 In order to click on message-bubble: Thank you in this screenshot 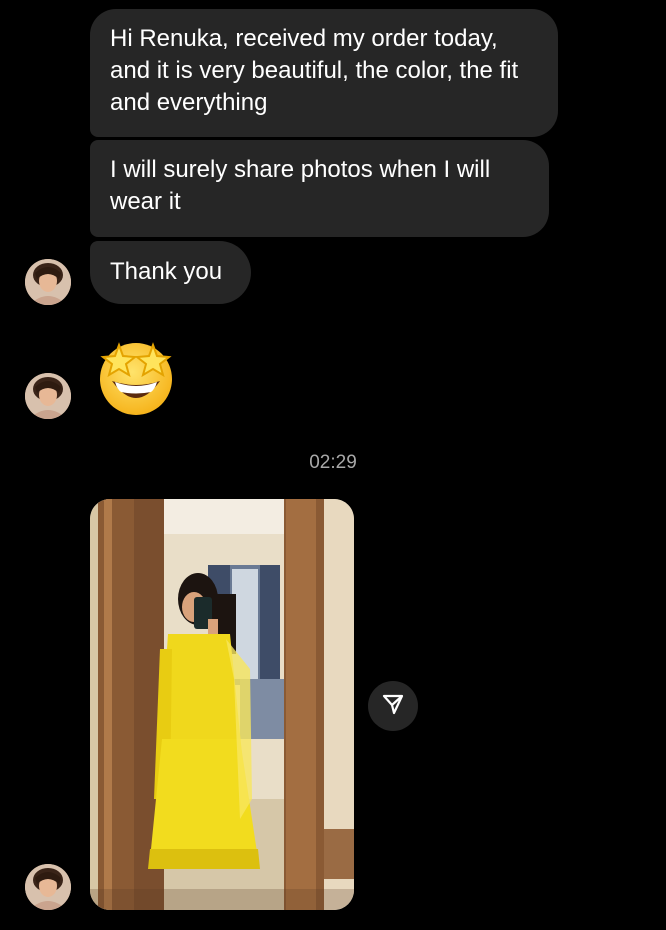, I will do `click(170, 272)`.